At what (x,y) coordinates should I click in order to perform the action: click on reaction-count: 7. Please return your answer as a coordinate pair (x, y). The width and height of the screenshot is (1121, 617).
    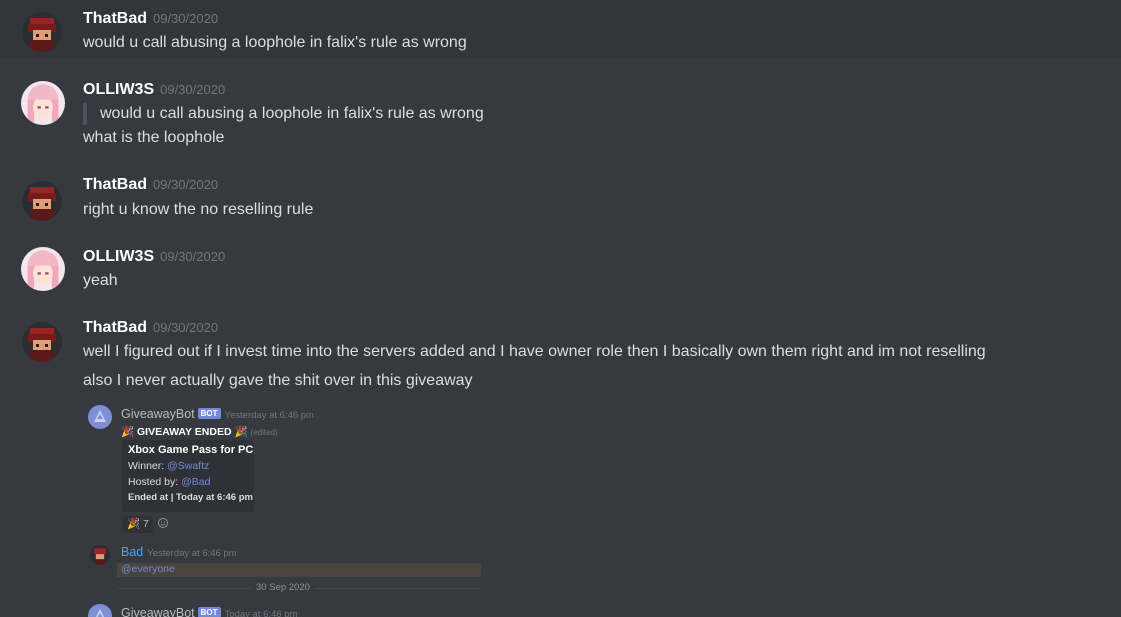
    Looking at the image, I should click on (146, 524).